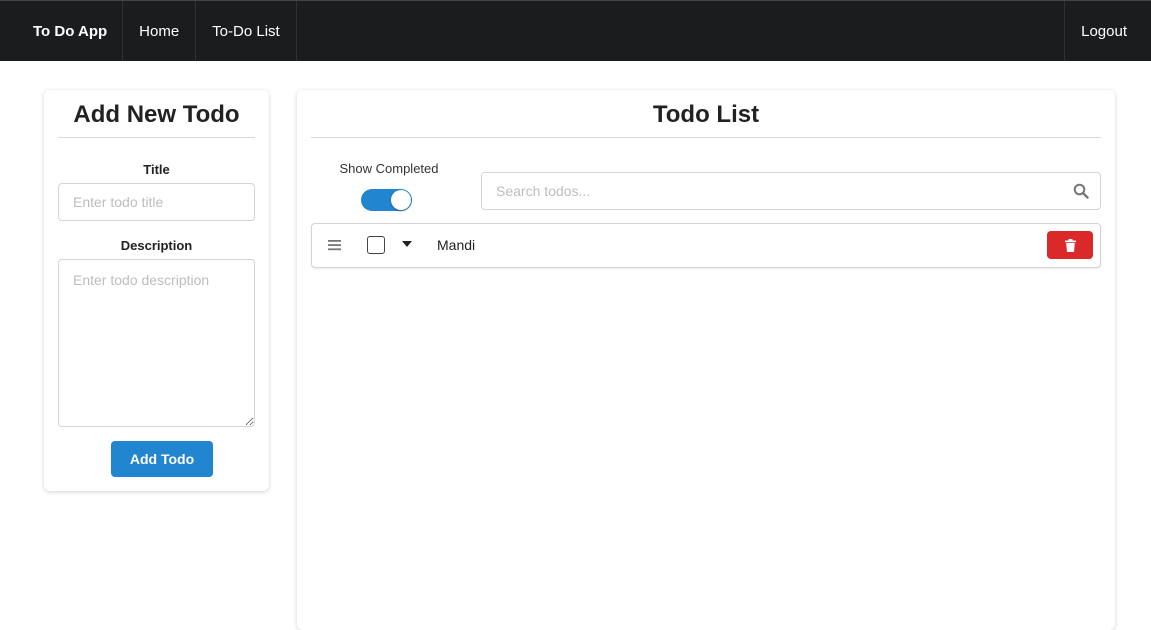 The image size is (1151, 630). What do you see at coordinates (386, 200) in the screenshot?
I see `show-completed-toggle` at bounding box center [386, 200].